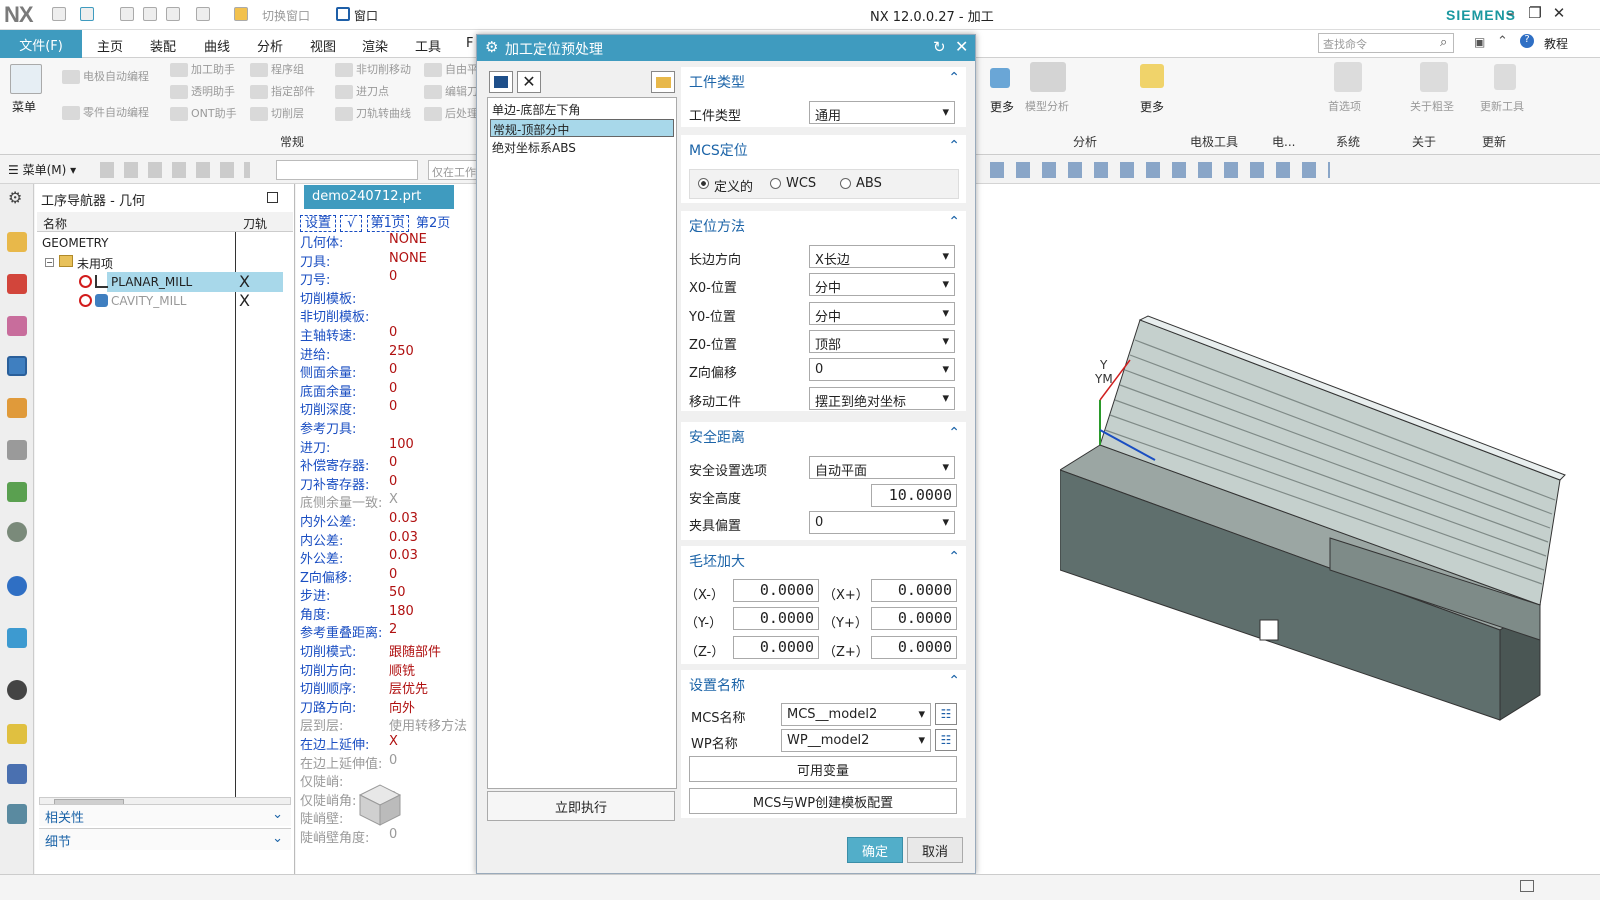 This screenshot has width=1600, height=900. I want to click on ribbon-tool: 非切削移动, so click(373, 69).